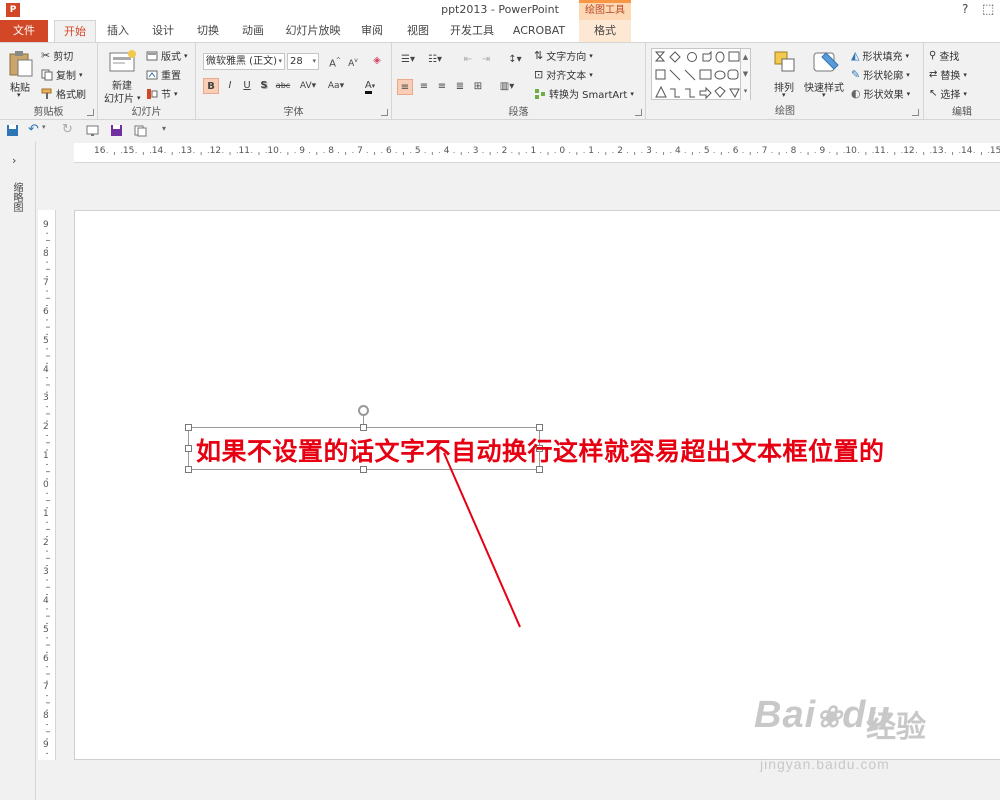 The height and width of the screenshot is (800, 1000). I want to click on shape-effects-icon: ◐, so click(856, 93).